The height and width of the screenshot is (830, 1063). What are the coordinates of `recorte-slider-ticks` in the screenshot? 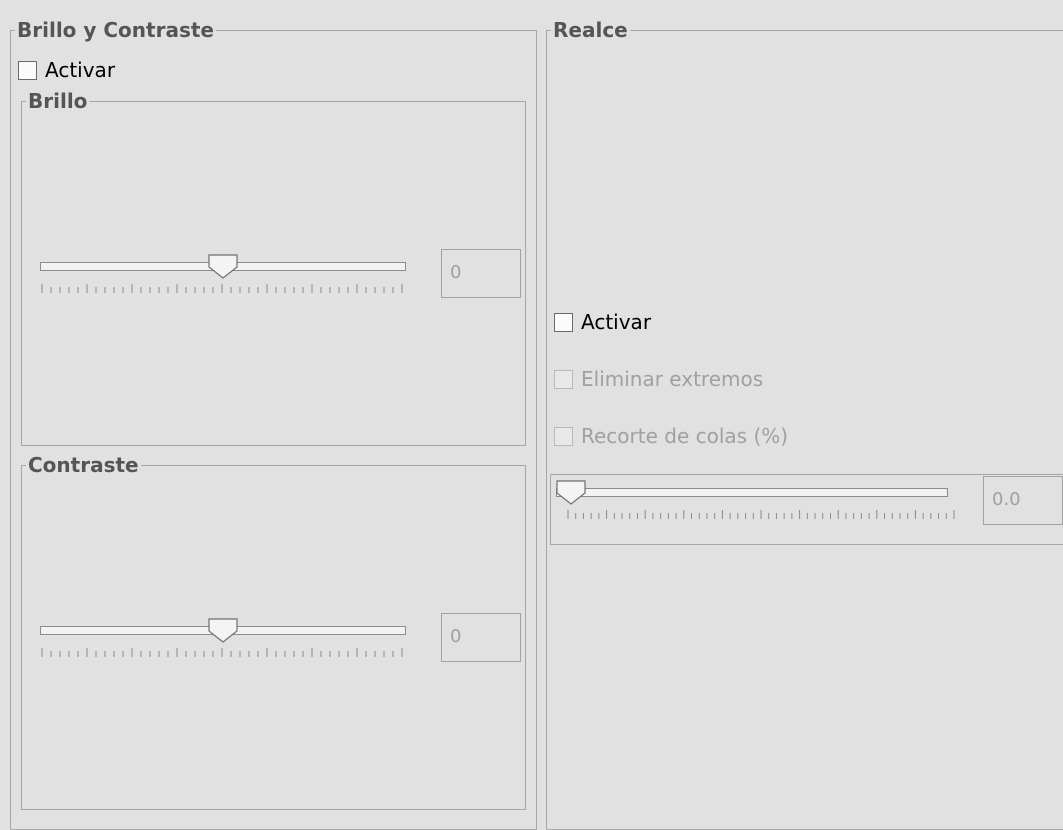 It's located at (761, 514).